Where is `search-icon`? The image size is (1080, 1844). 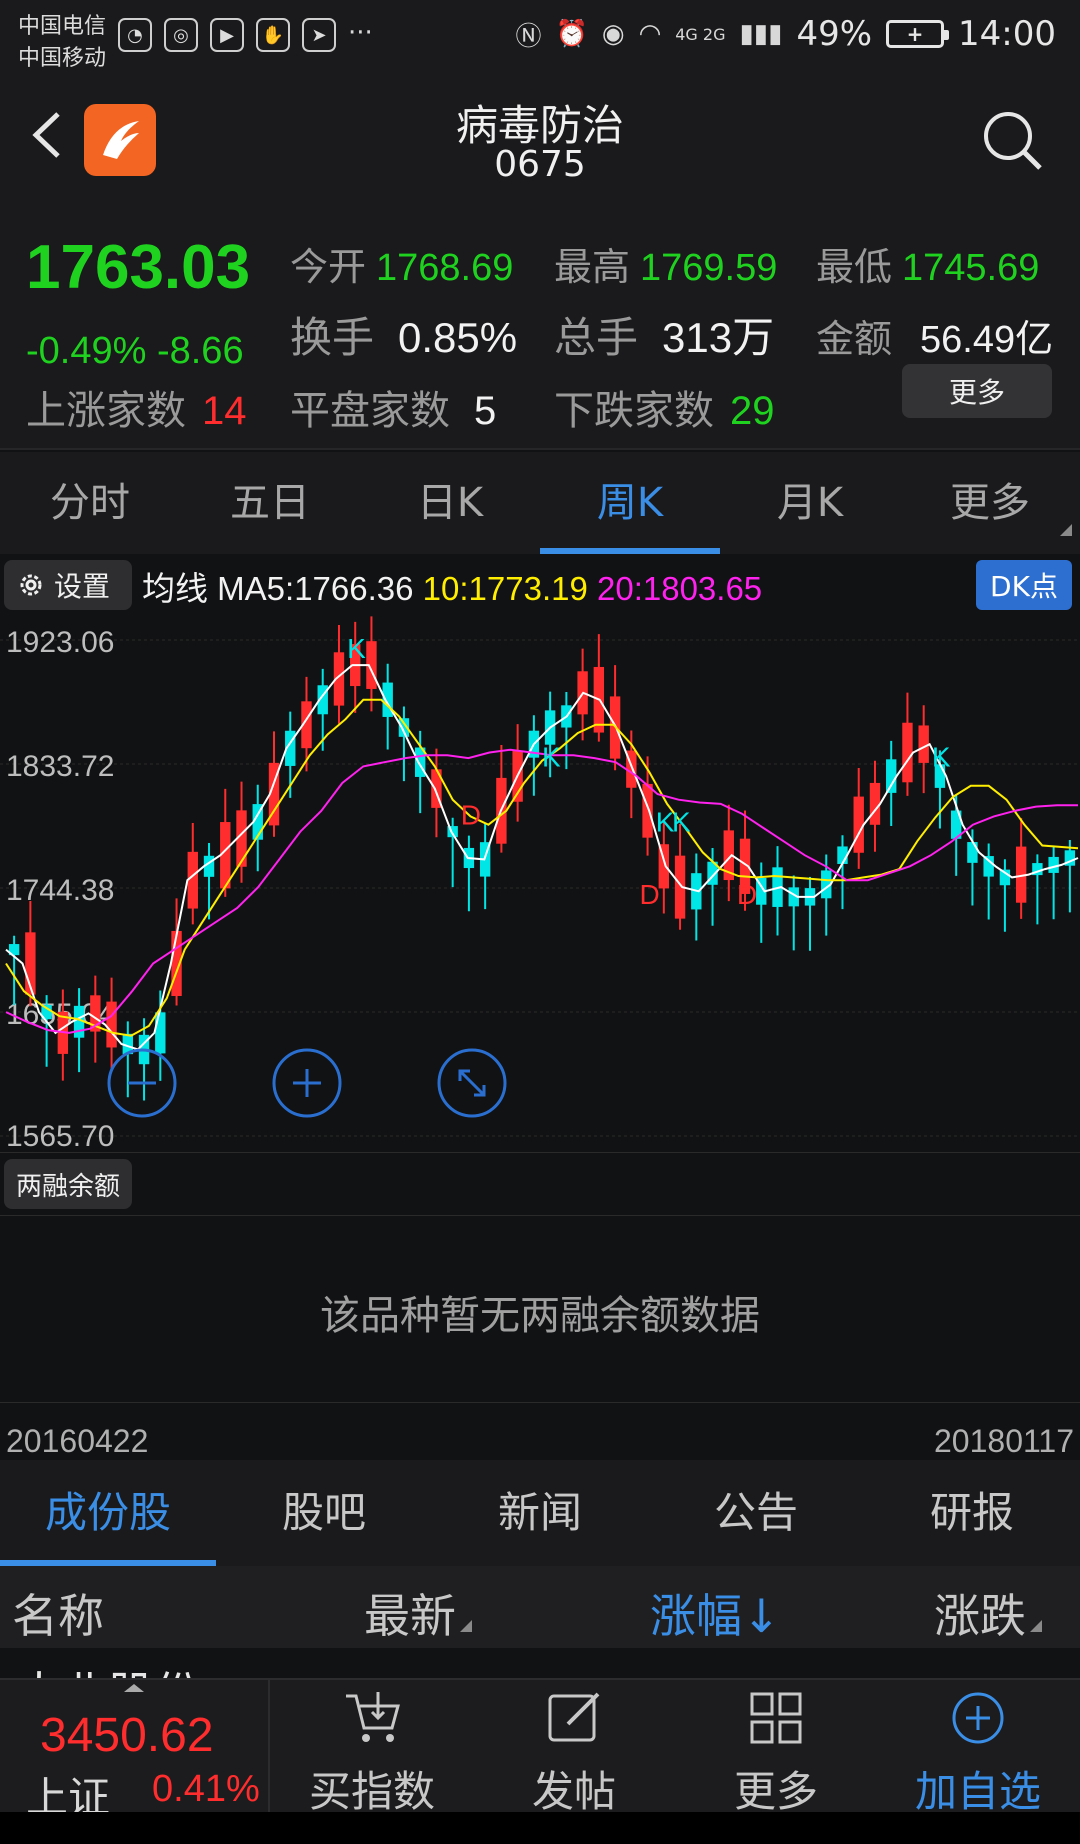
search-icon is located at coordinates (1012, 140).